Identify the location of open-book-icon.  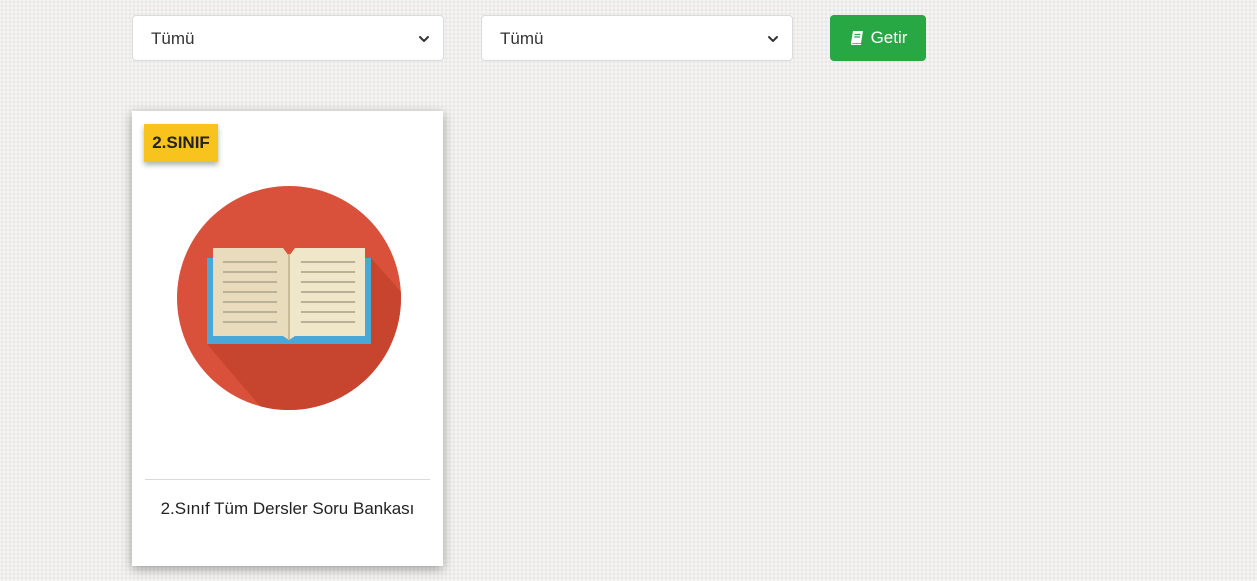
(289, 298).